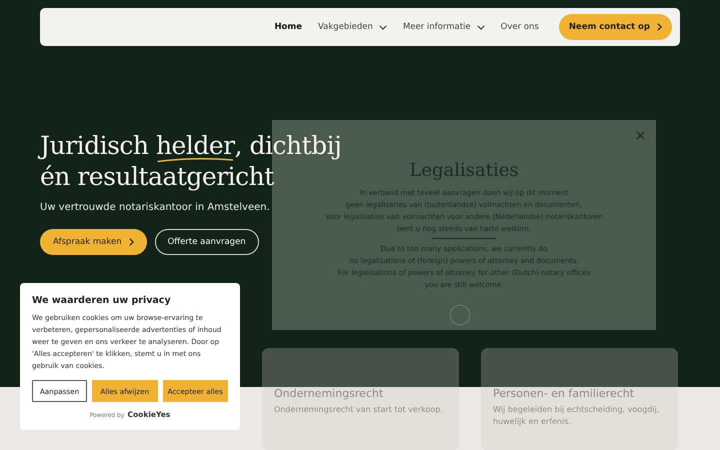  I want to click on hero-heading: Juridisch helder, dichtbij én resultaatgericht, so click(191, 161).